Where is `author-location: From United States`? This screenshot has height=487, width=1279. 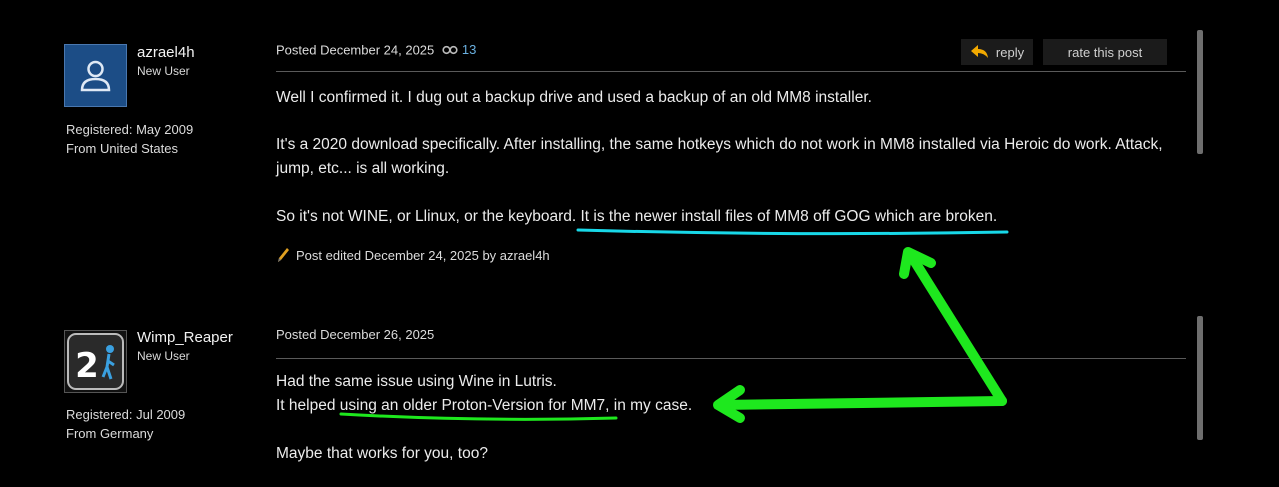 author-location: From United States is located at coordinates (122, 148).